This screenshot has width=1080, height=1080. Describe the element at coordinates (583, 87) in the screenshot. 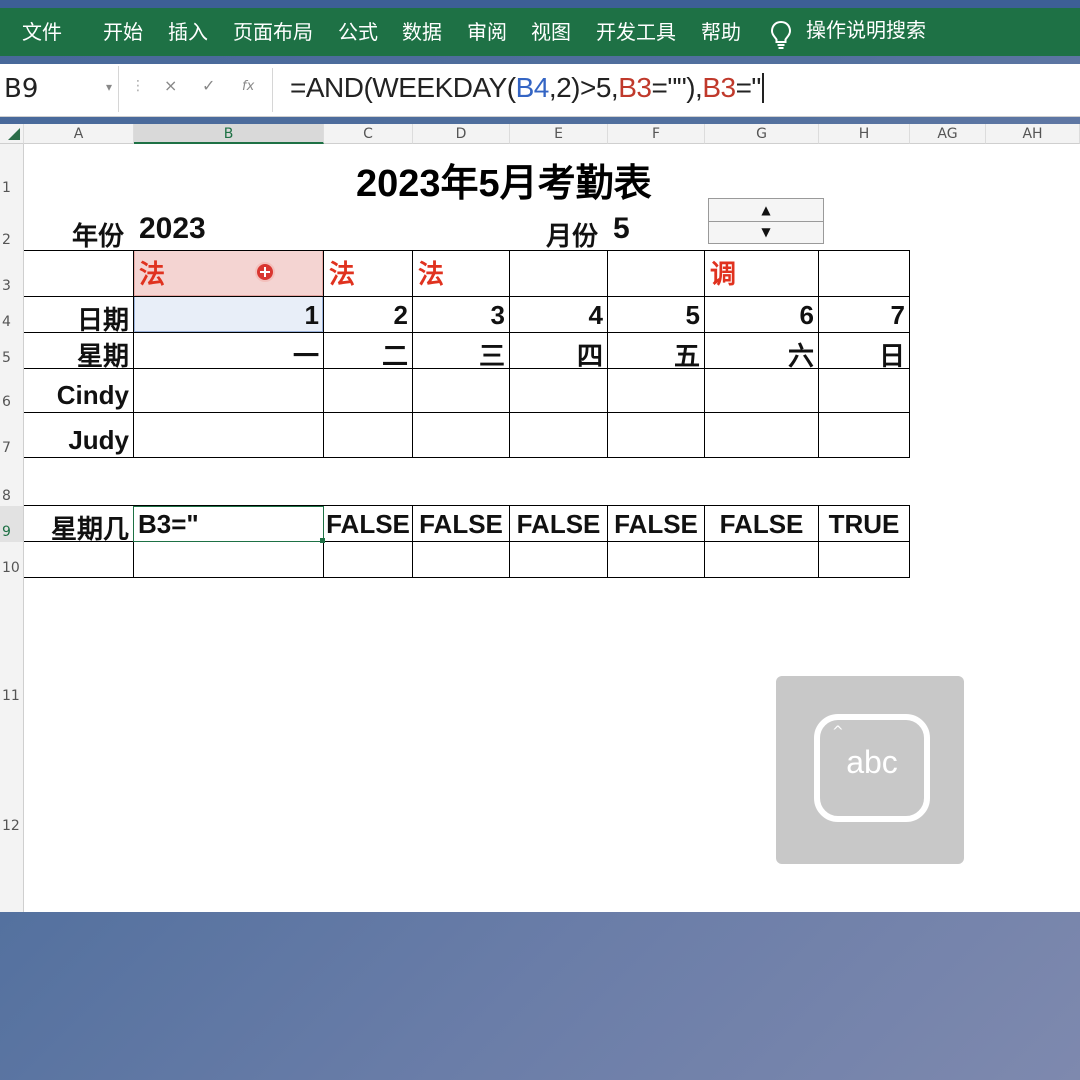

I see `formula-part: ,2)>5,` at that location.